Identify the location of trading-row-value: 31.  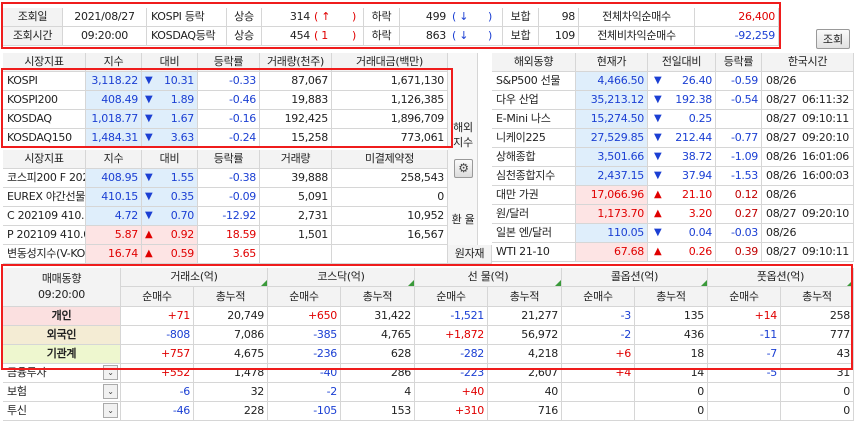
(817, 373).